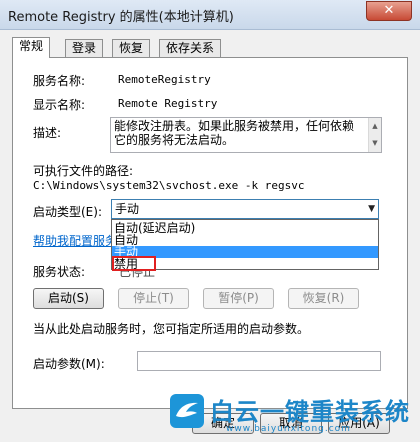 The image size is (420, 442). I want to click on description-text: 能修改注册表。如果此服务被禁用，任何依赖它的服务将无法启动。, so click(234, 133).